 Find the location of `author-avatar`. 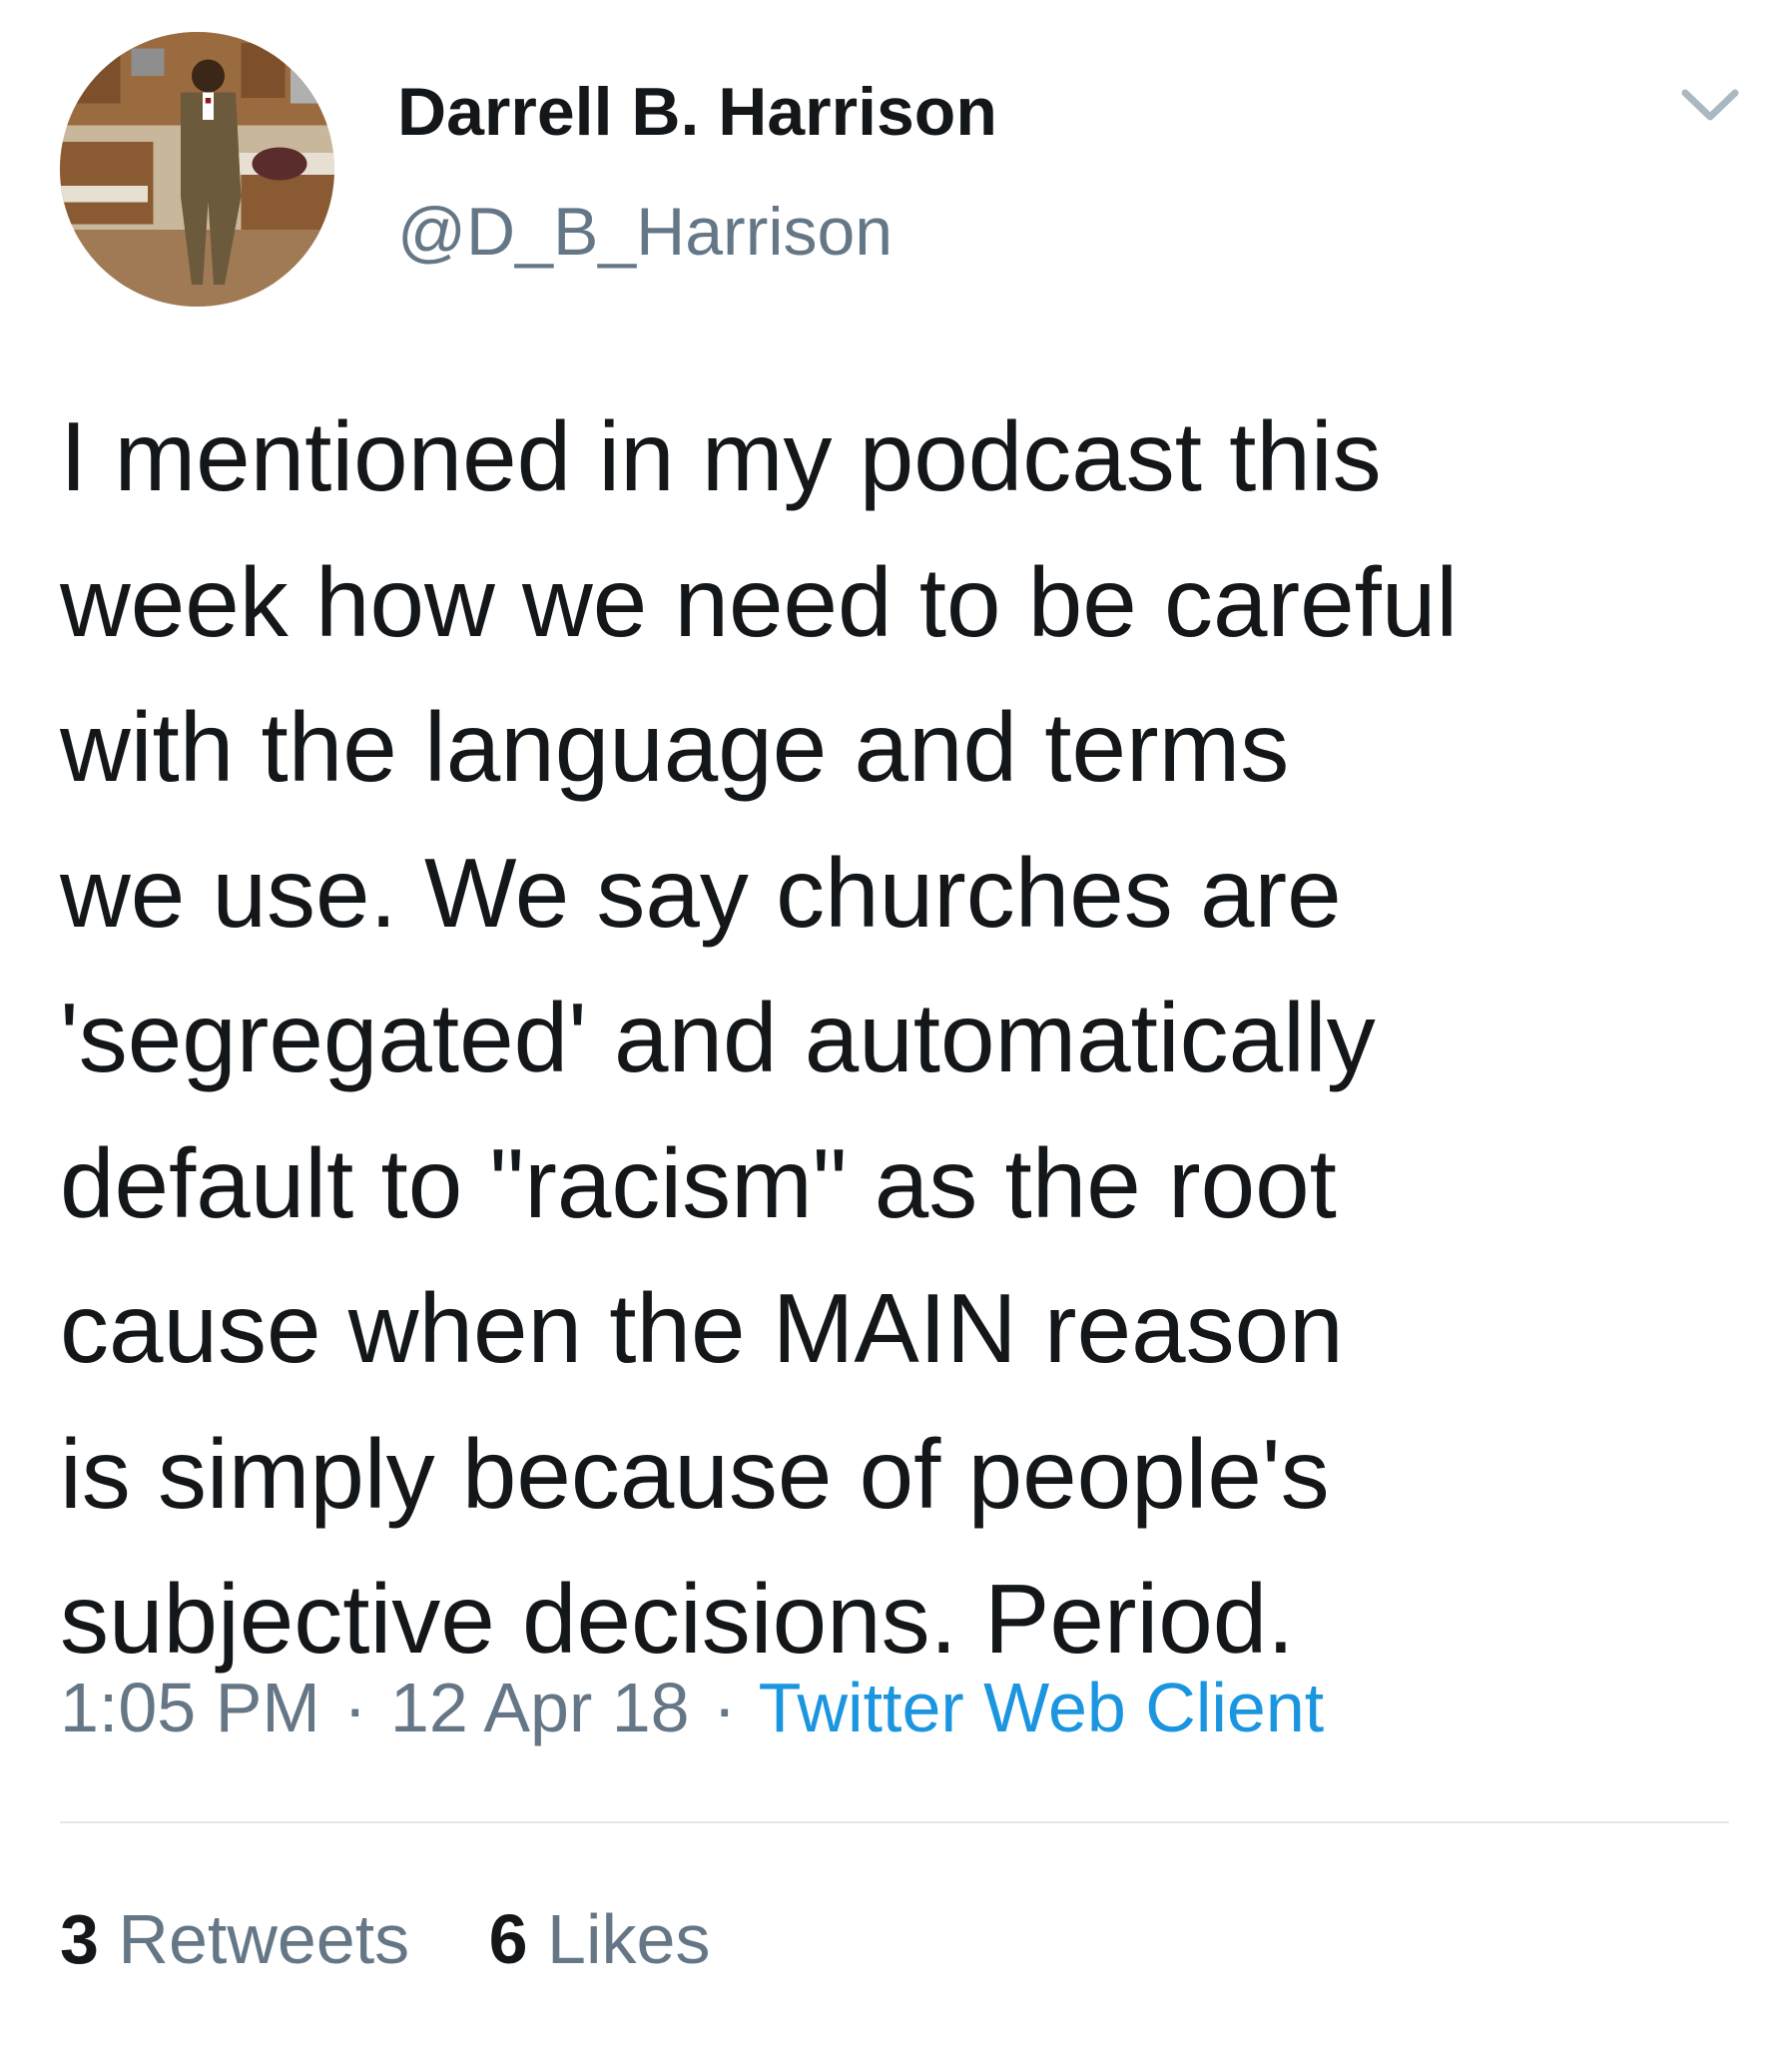

author-avatar is located at coordinates (197, 169).